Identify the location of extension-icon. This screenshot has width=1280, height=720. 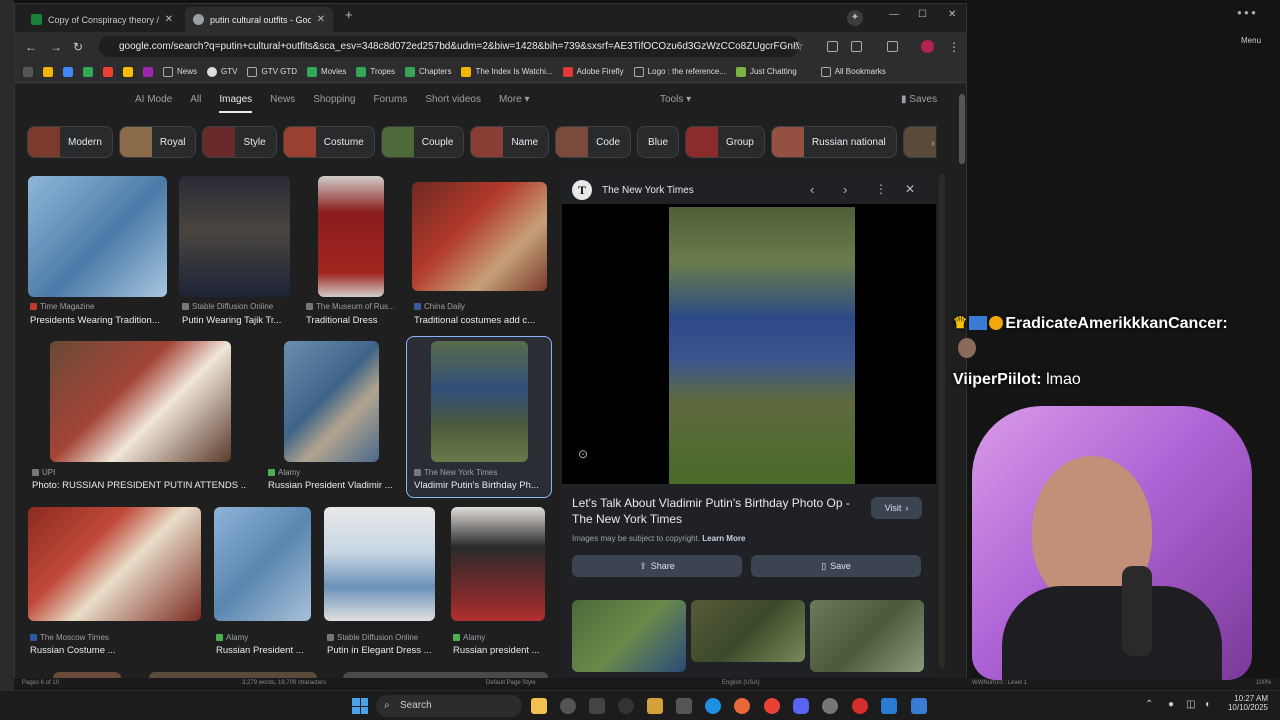
(832, 46).